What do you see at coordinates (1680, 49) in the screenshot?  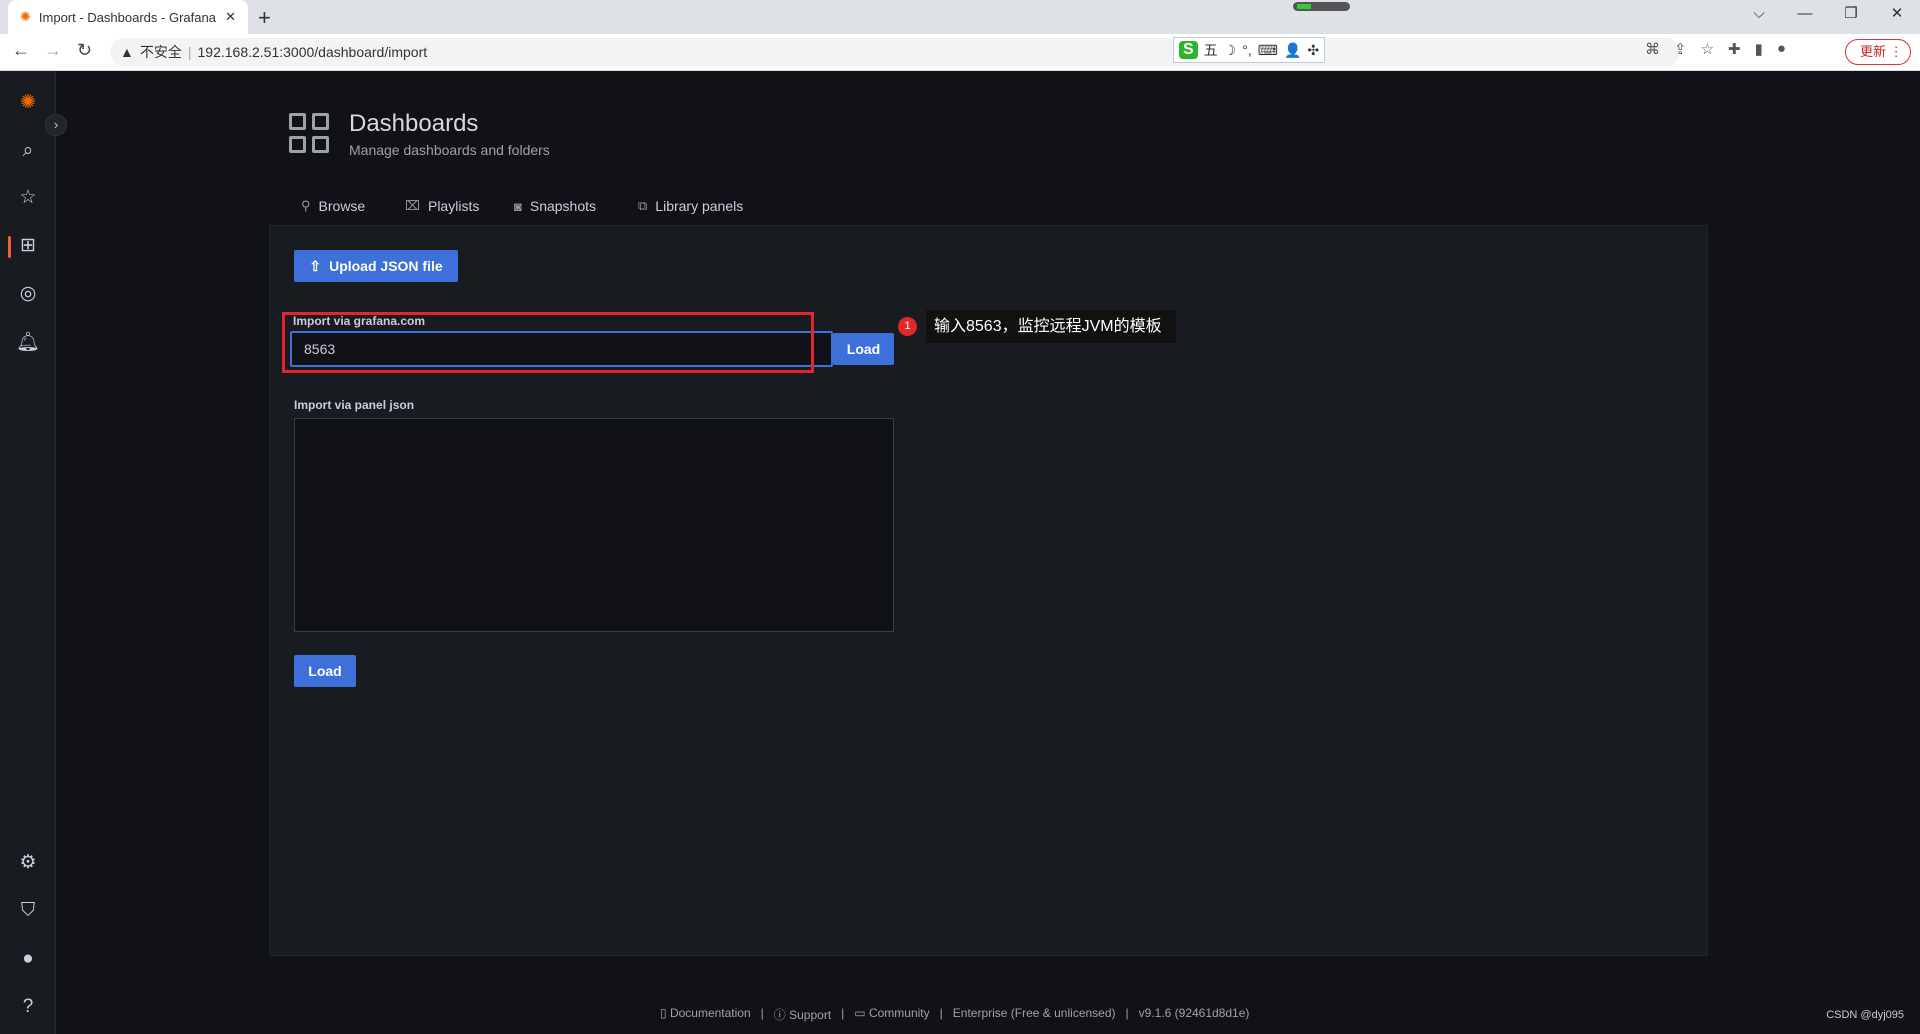 I see `share-icon: ⇪` at bounding box center [1680, 49].